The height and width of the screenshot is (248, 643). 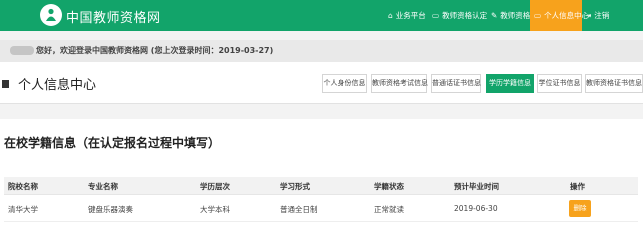 I want to click on welcome-bar: 您好，欢迎登录中国教师资格网 (您上次登录时间：2019-03-27), so click(x=321, y=51).